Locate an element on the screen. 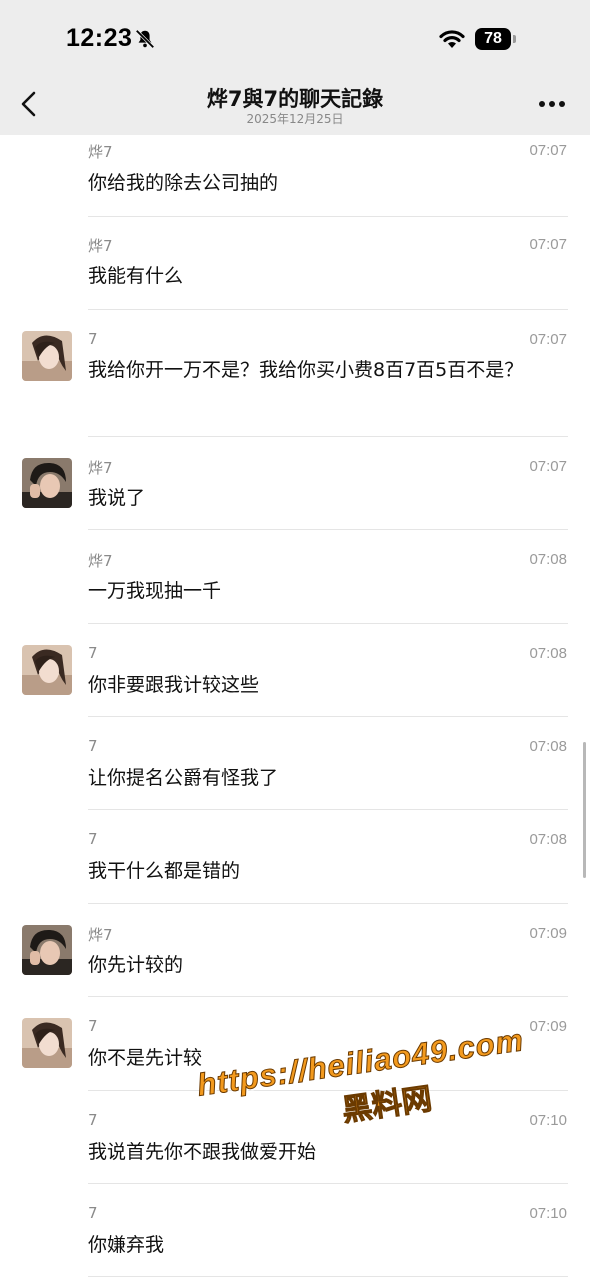 This screenshot has width=590, height=1280. list-item: 烨7 07:08 一万我现抽一千 is located at coordinates (295, 577).